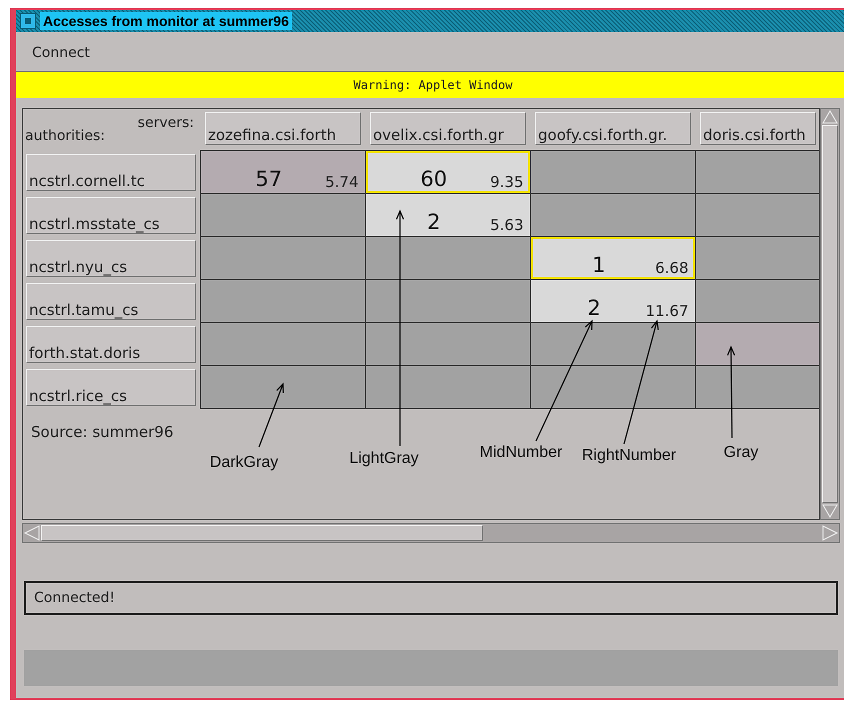 This screenshot has height=702, width=844. Describe the element at coordinates (111, 344) in the screenshot. I see `authority-button: forth.stat.doris` at that location.